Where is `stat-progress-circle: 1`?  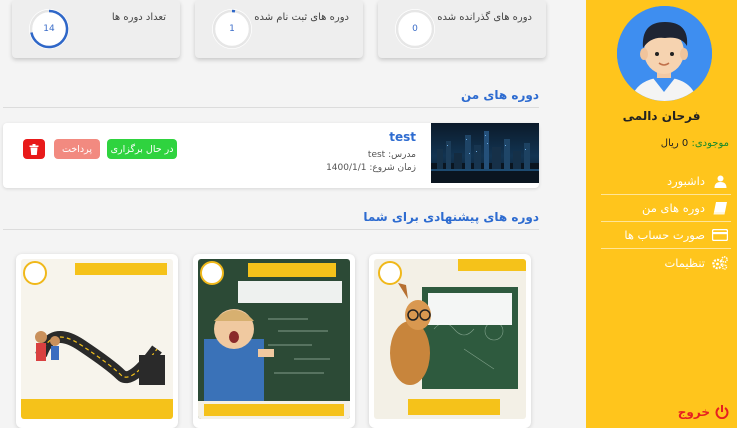
stat-progress-circle: 1 is located at coordinates (232, 29).